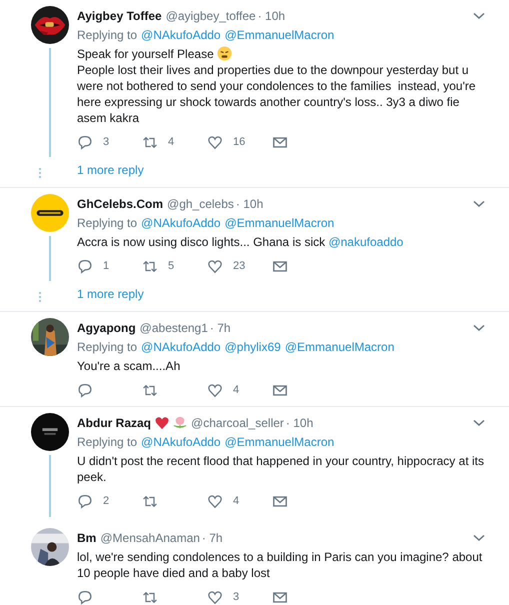 The width and height of the screenshot is (509, 605). What do you see at coordinates (239, 266) in the screenshot?
I see `like-count: 23` at bounding box center [239, 266].